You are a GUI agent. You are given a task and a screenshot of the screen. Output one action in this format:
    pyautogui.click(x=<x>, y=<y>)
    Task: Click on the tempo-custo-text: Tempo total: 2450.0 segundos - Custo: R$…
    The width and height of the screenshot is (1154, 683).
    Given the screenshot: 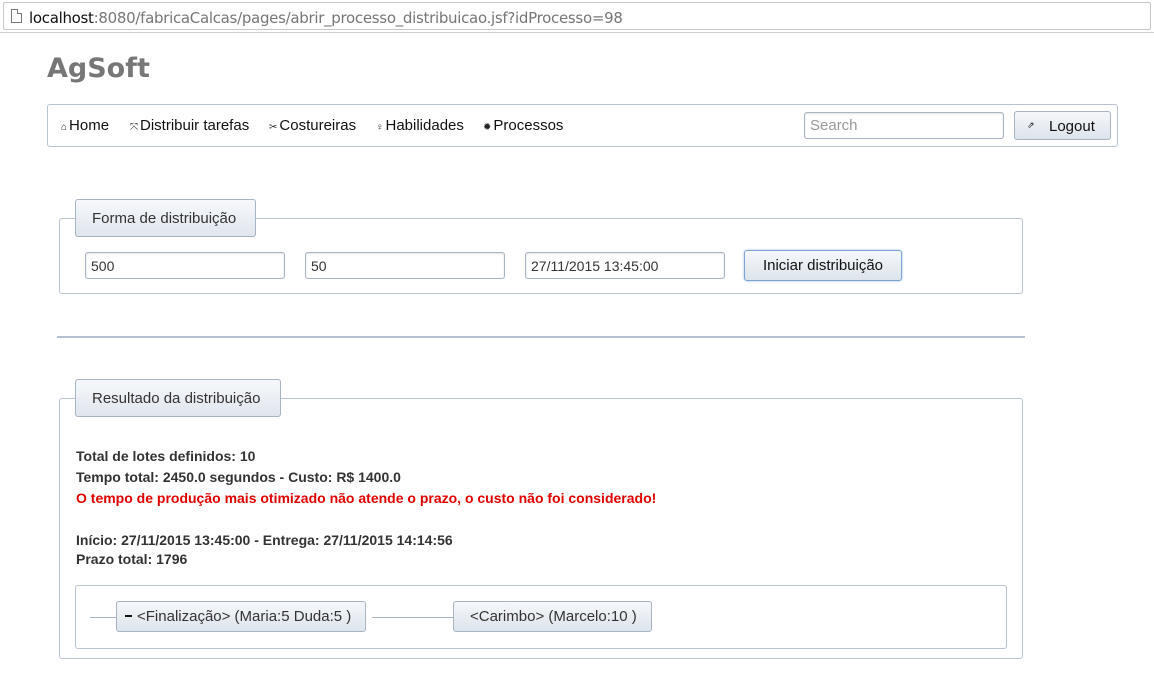 What is the action you would take?
    pyautogui.click(x=238, y=477)
    